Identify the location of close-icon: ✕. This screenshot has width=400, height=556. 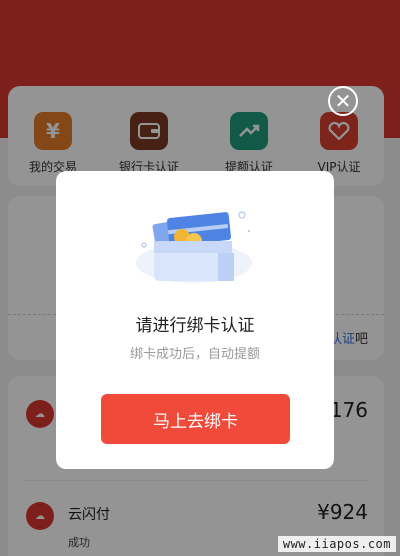
(343, 101).